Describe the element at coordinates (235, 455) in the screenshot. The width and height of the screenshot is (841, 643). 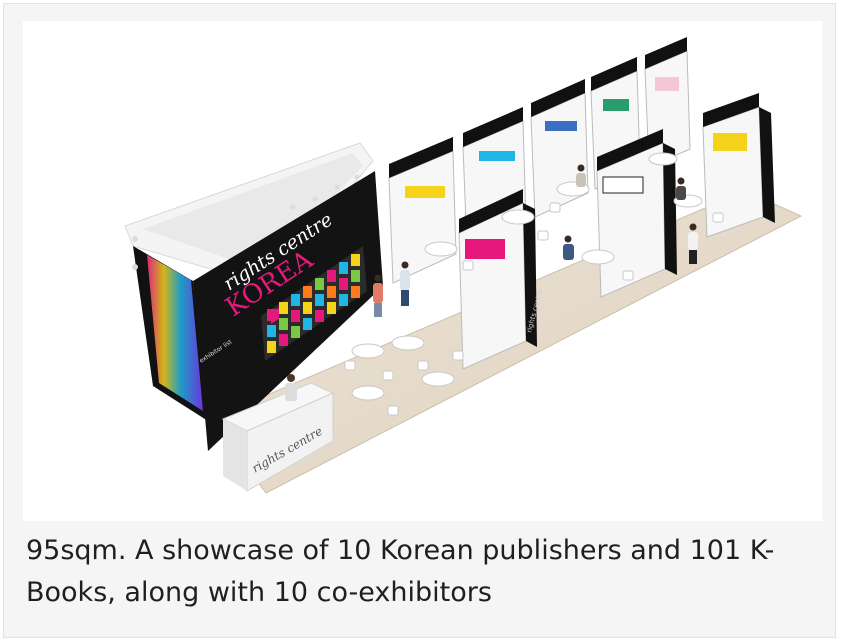
I see `reception-desk-side` at that location.